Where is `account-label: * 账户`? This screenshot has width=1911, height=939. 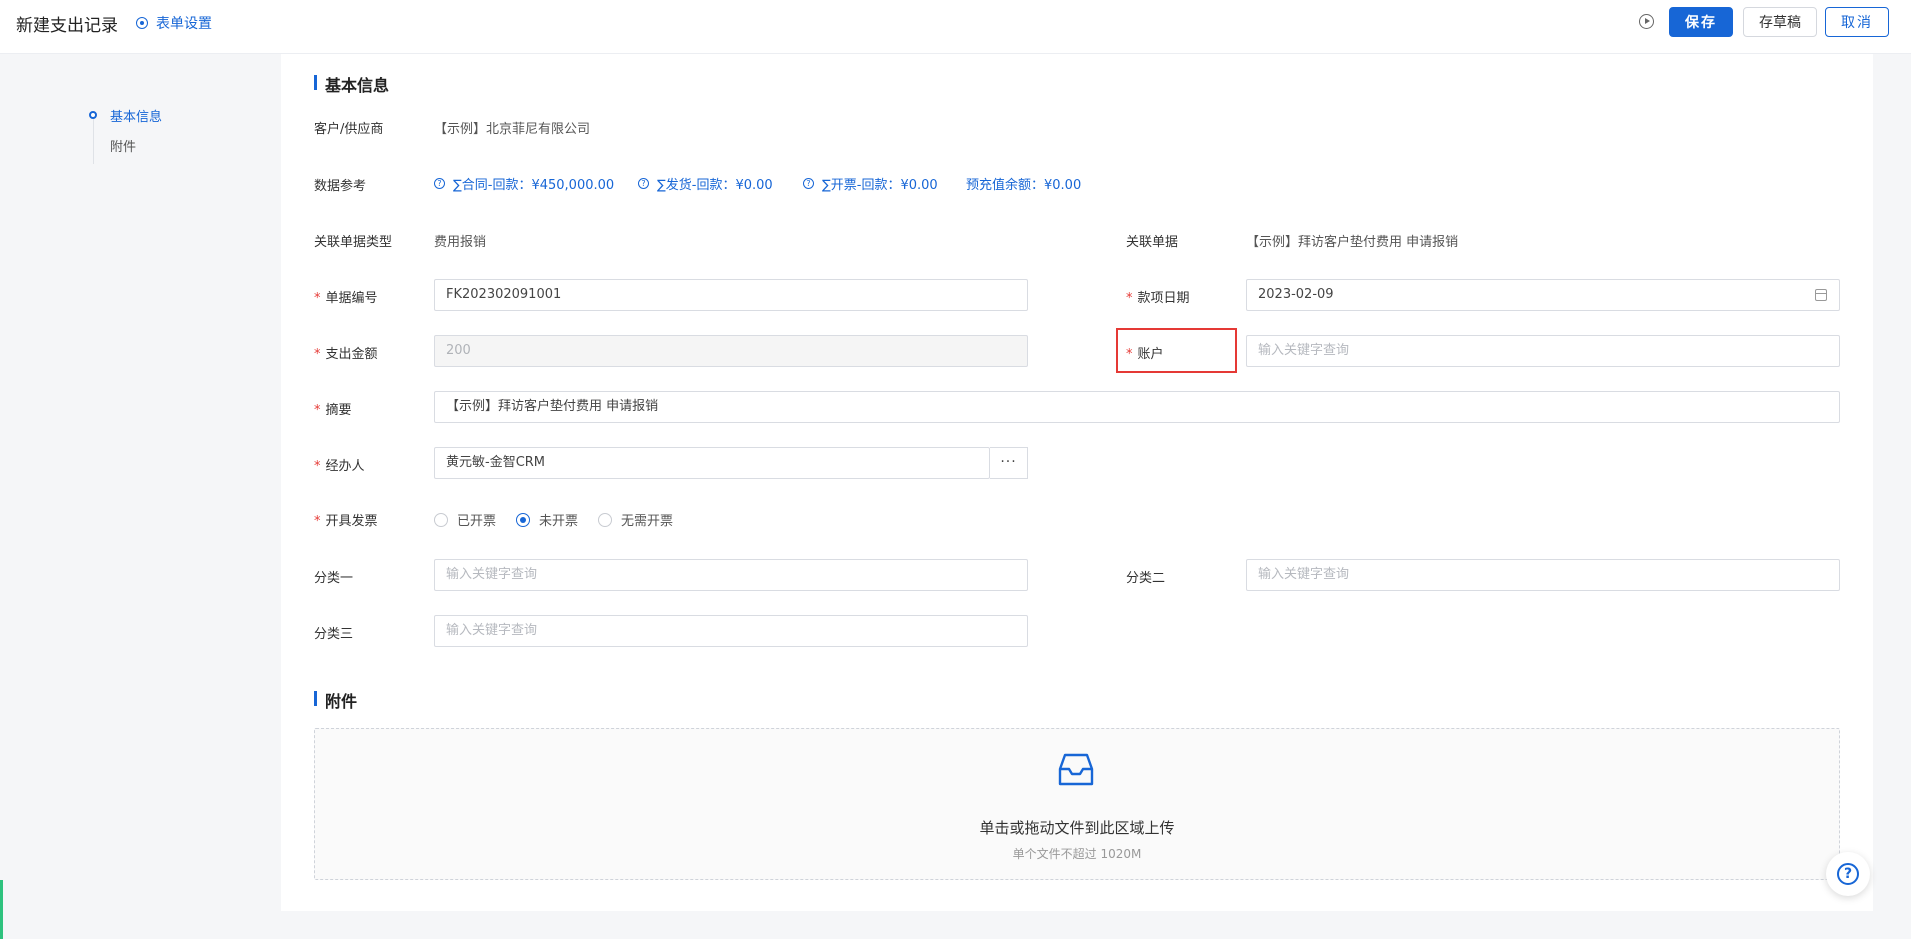 account-label: * 账户 is located at coordinates (1145, 354).